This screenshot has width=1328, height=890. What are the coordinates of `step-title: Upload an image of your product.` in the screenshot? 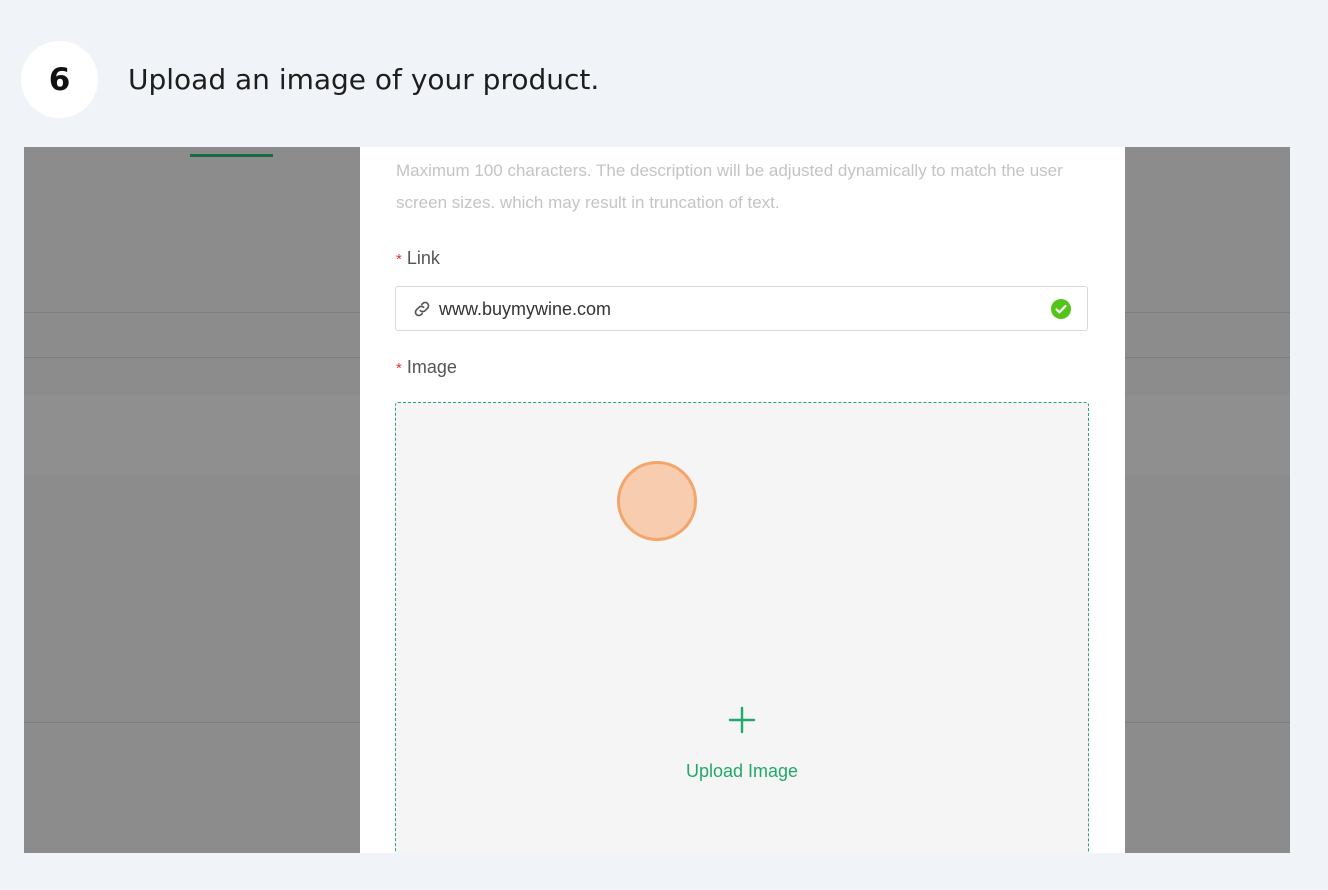 It's located at (364, 79).